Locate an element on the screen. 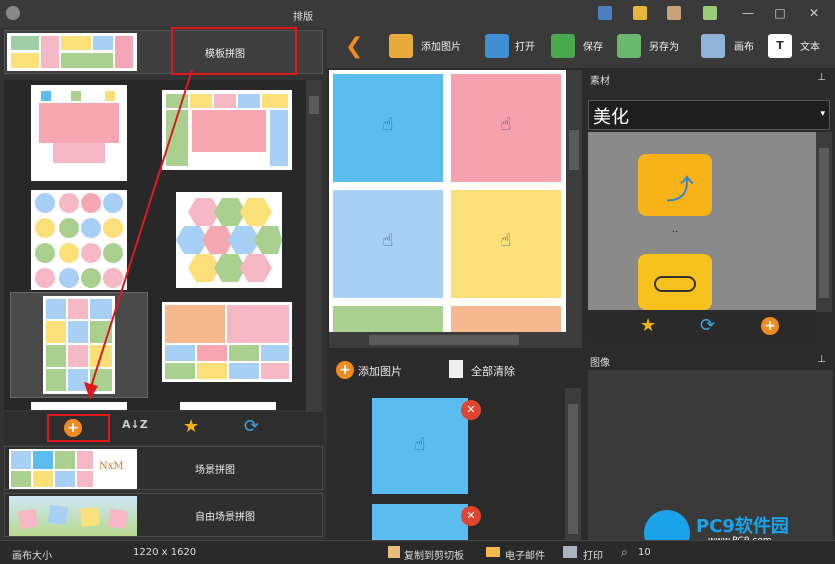  canvas-size-label: 画布大小 is located at coordinates (32, 556).